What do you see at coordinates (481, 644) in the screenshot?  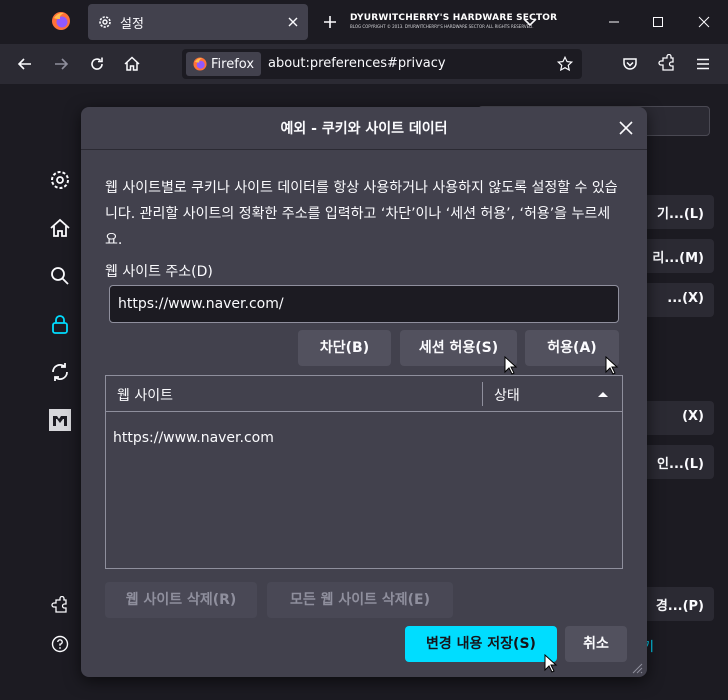 I see `save-changes-button: 변경 내용 저장(S)` at bounding box center [481, 644].